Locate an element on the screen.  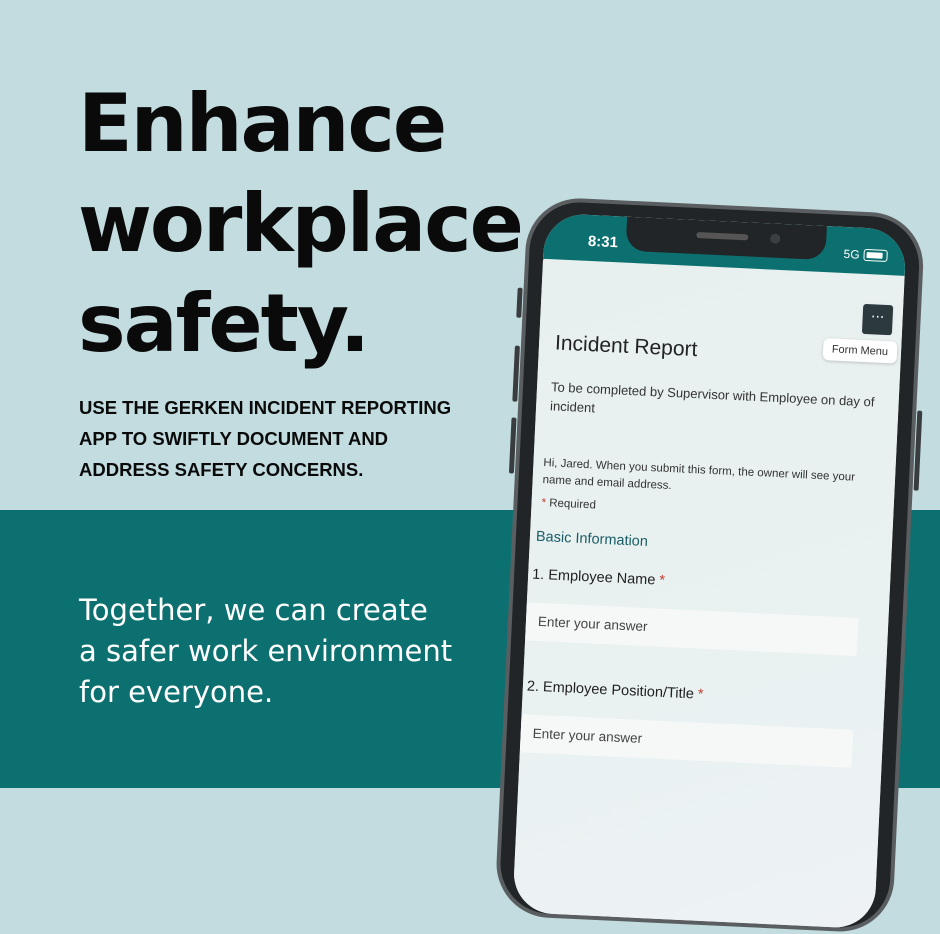
subheading-line: ADDRESS SAFETY CONCERNS. is located at coordinates (221, 469).